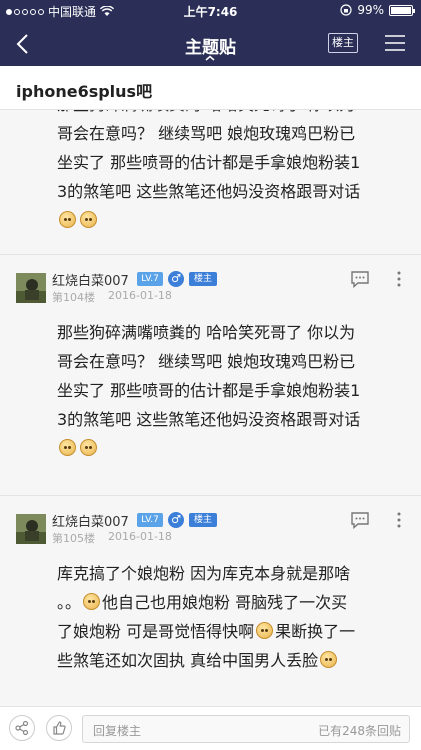 Image resolution: width=421 pixels, height=750 pixels. I want to click on floor-number: 第104楼, so click(73, 297).